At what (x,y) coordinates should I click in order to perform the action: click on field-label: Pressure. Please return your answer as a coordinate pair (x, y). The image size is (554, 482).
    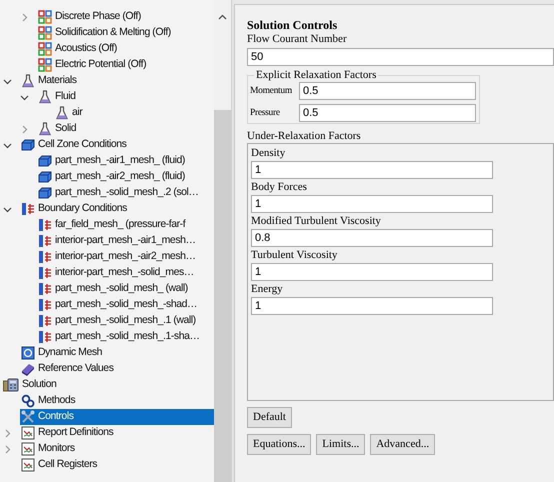
    Looking at the image, I should click on (265, 113).